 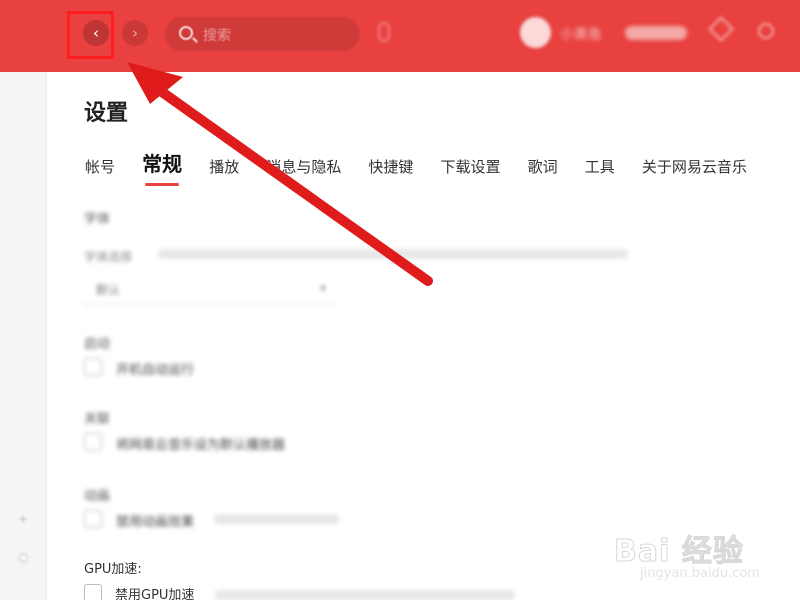 What do you see at coordinates (303, 166) in the screenshot?
I see `tab-message-privacy: 消息与隐私` at bounding box center [303, 166].